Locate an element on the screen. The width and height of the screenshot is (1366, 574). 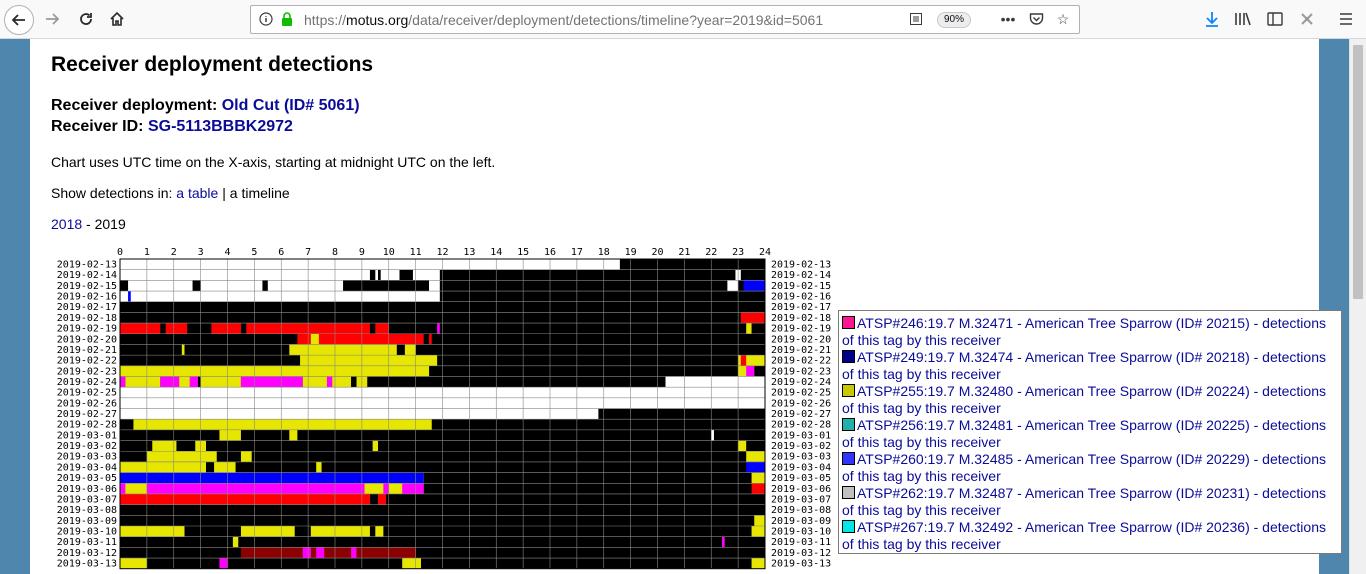
x-tick-label: 14 is located at coordinates (496, 252).